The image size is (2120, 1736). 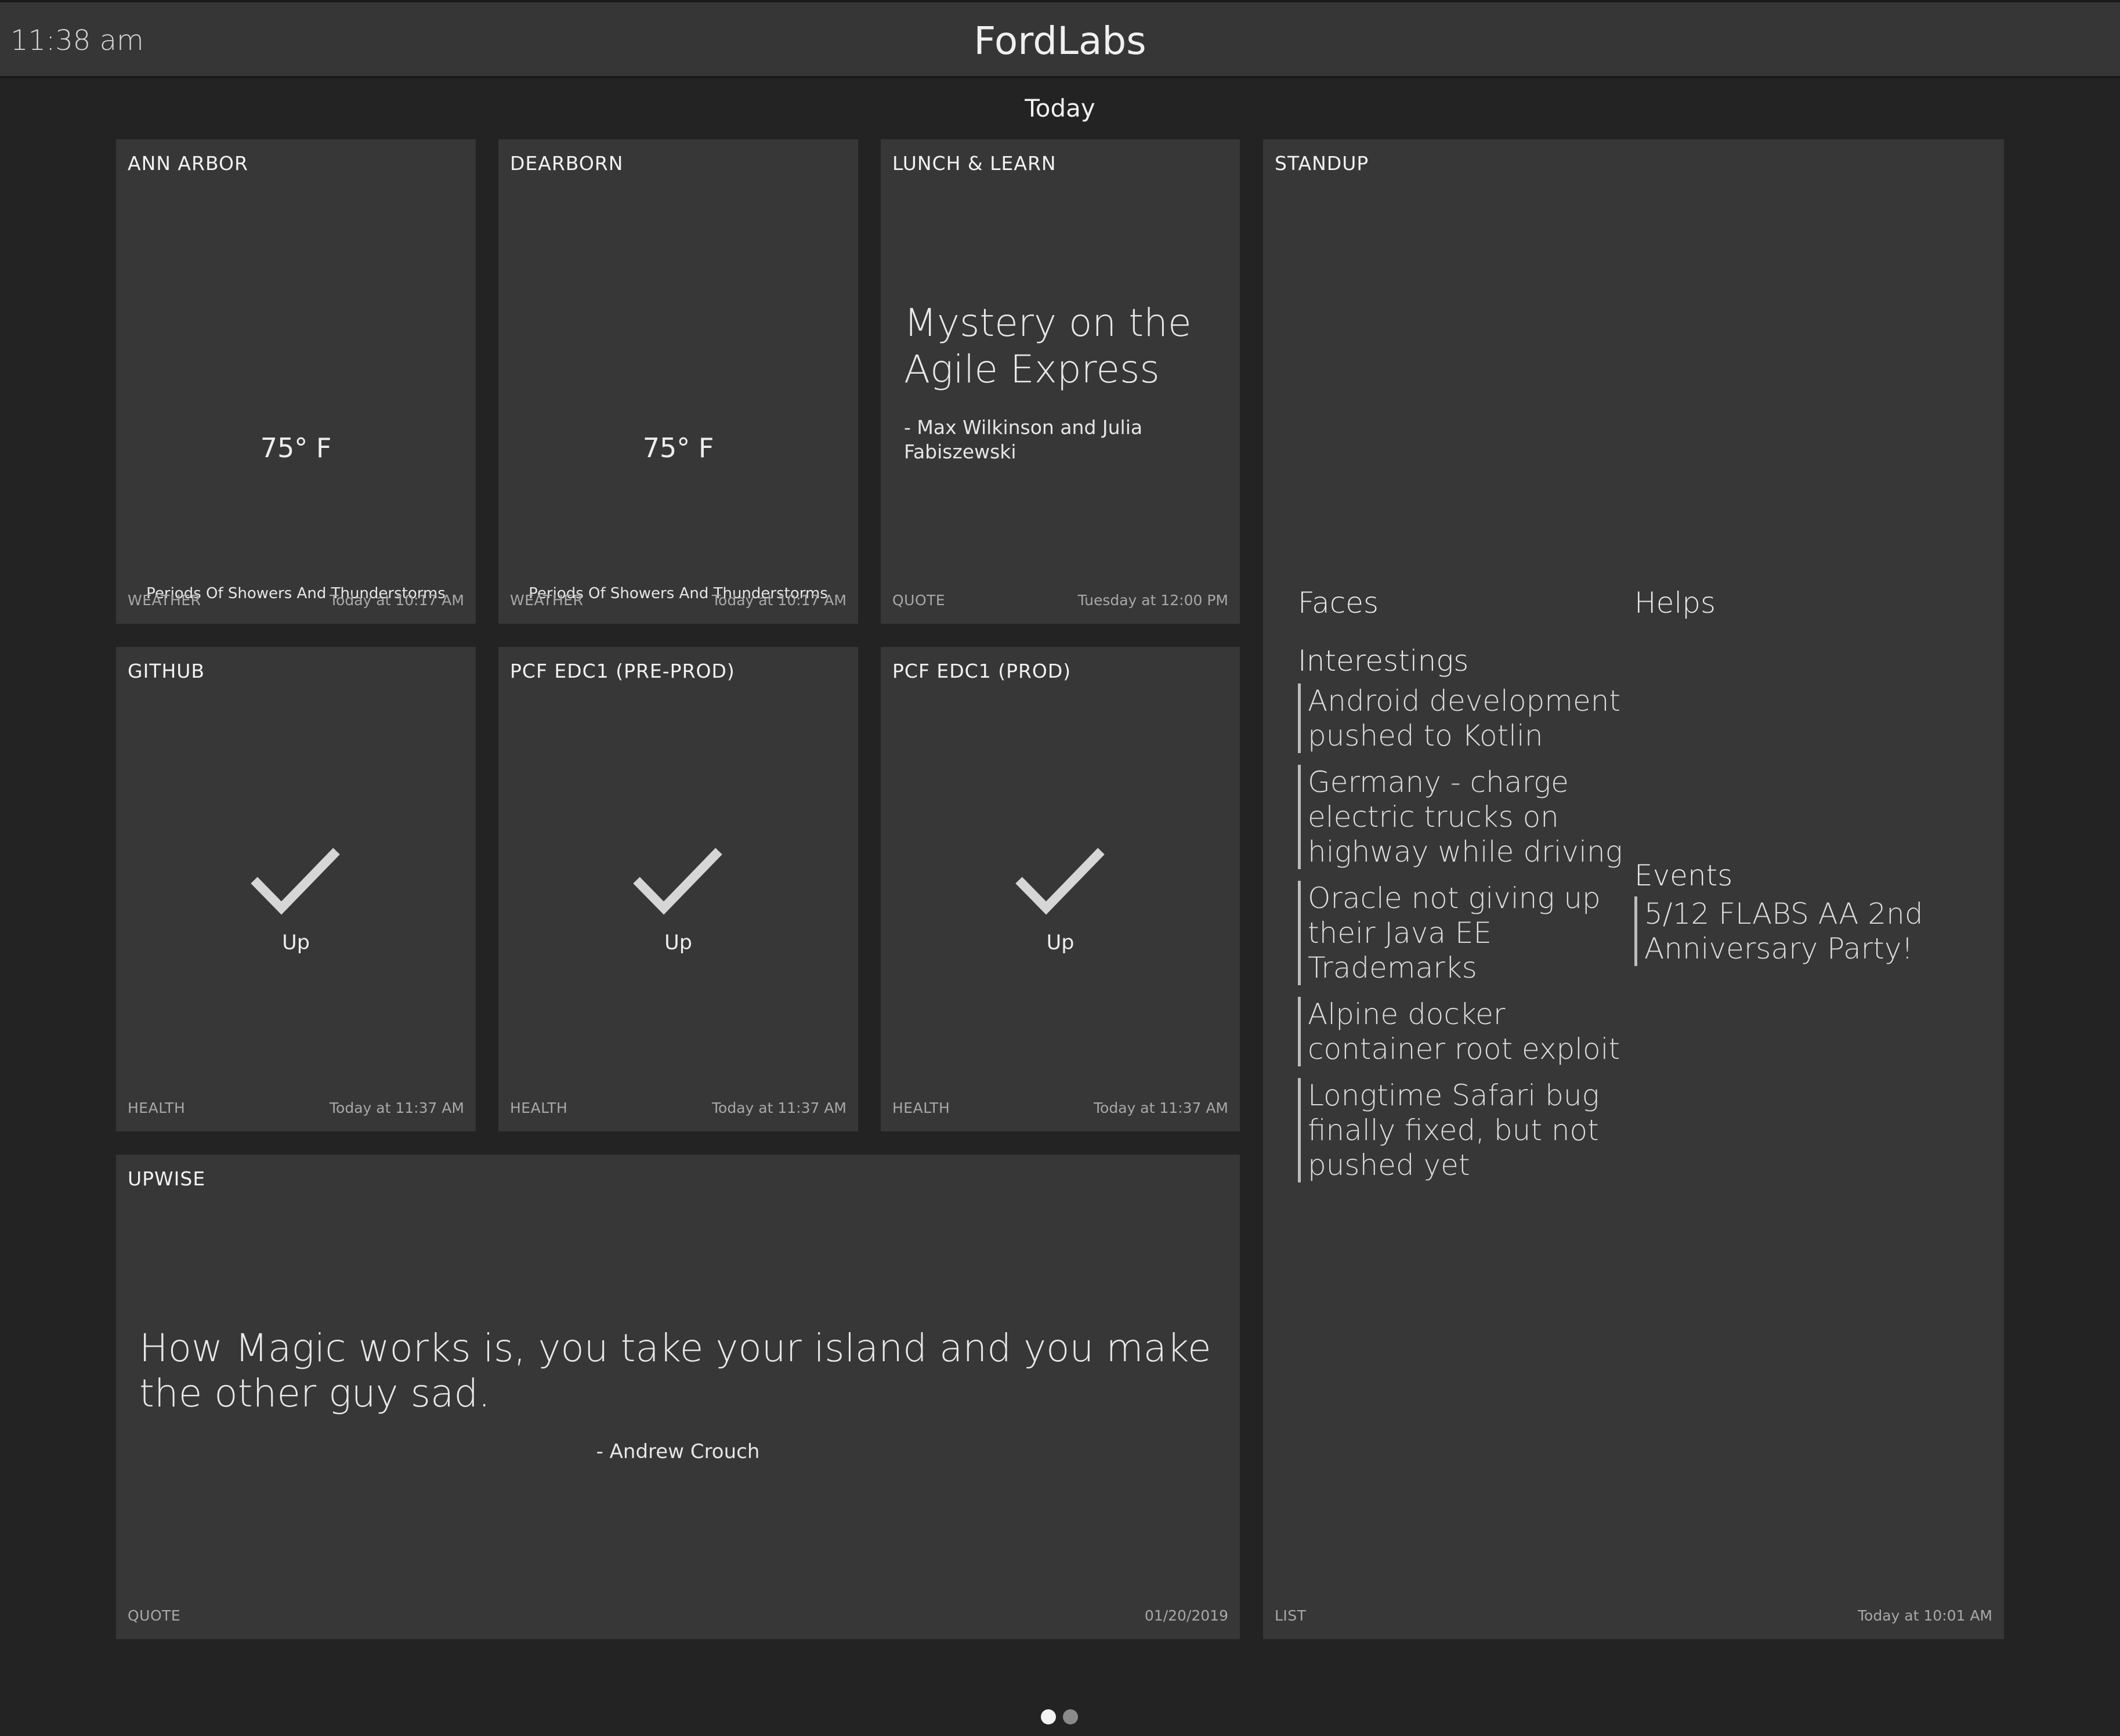 What do you see at coordinates (1186, 1616) in the screenshot?
I see `card-updated-time: 01/20/2019` at bounding box center [1186, 1616].